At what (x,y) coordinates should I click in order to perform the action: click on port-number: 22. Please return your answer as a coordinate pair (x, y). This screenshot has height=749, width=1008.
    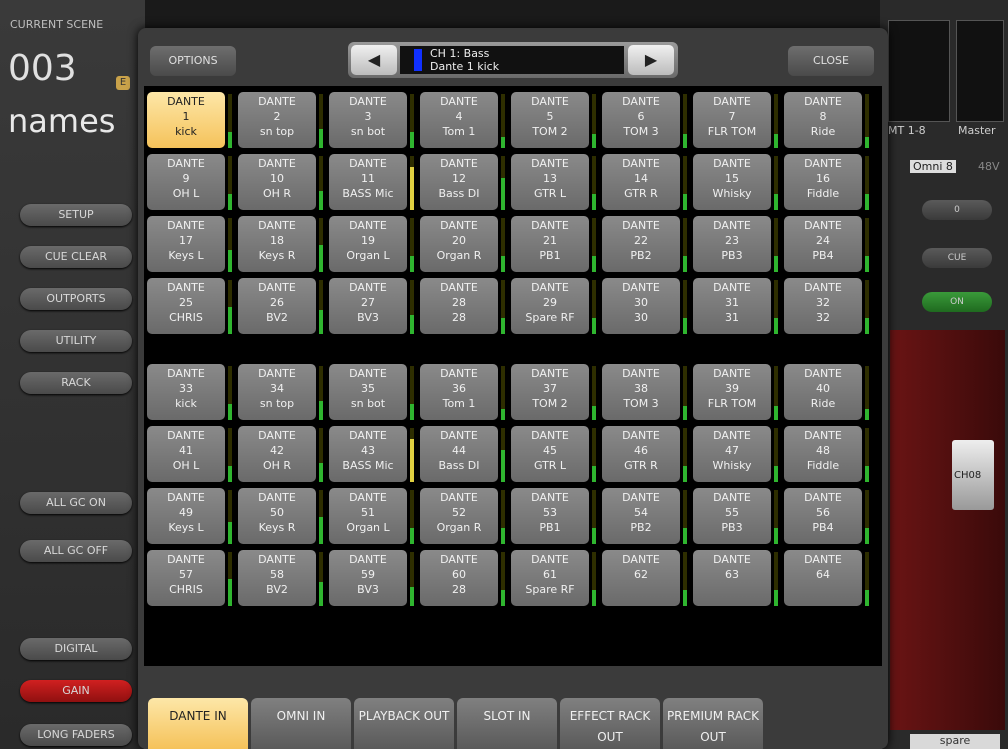
    Looking at the image, I should click on (641, 240).